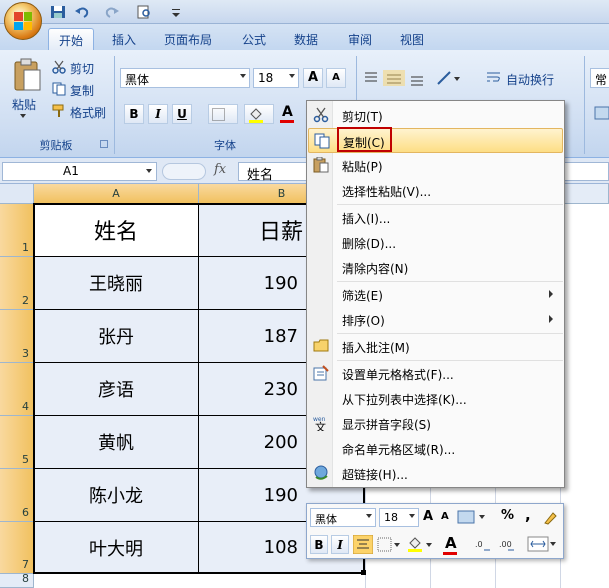 The image size is (609, 588). I want to click on mini-percent-button: %, so click(507, 515).